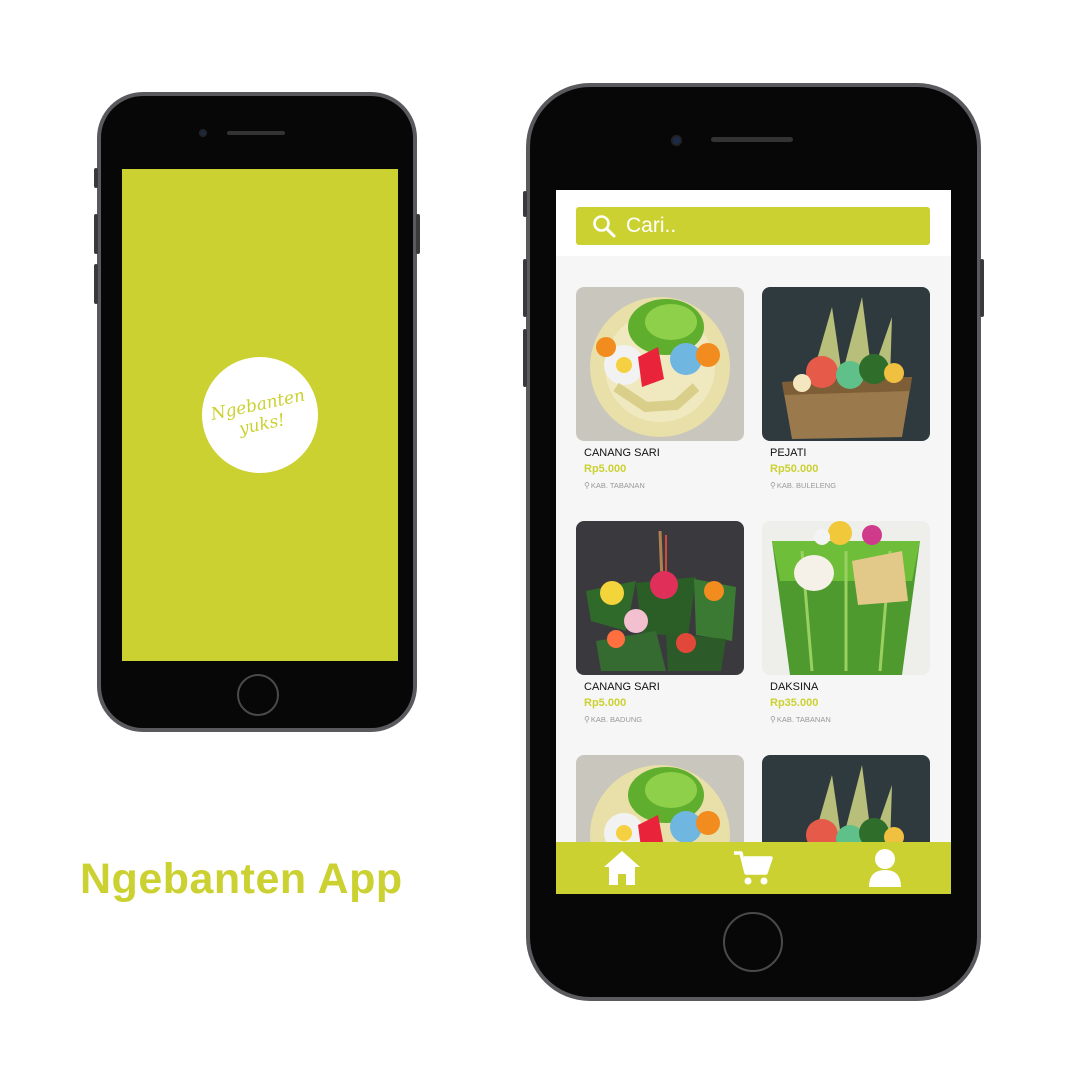 The height and width of the screenshot is (1080, 1080). I want to click on location-text: KAB. BADUNG, so click(616, 719).